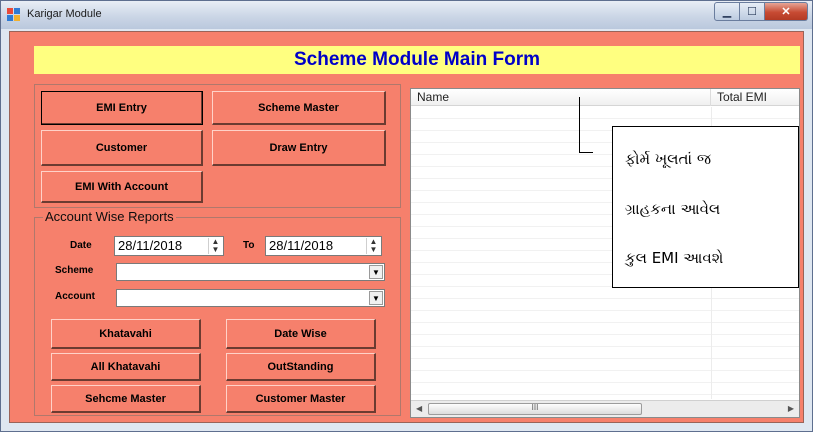 The image size is (813, 432). Describe the element at coordinates (561, 97) in the screenshot. I see `column-header-name: Name` at that location.